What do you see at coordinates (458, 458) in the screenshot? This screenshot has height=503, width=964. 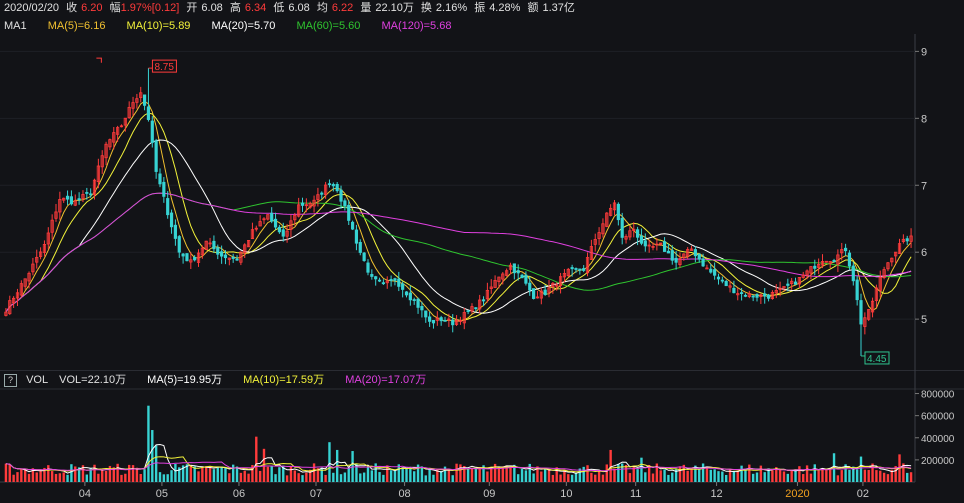 I see `volume-ma-lines` at bounding box center [458, 458].